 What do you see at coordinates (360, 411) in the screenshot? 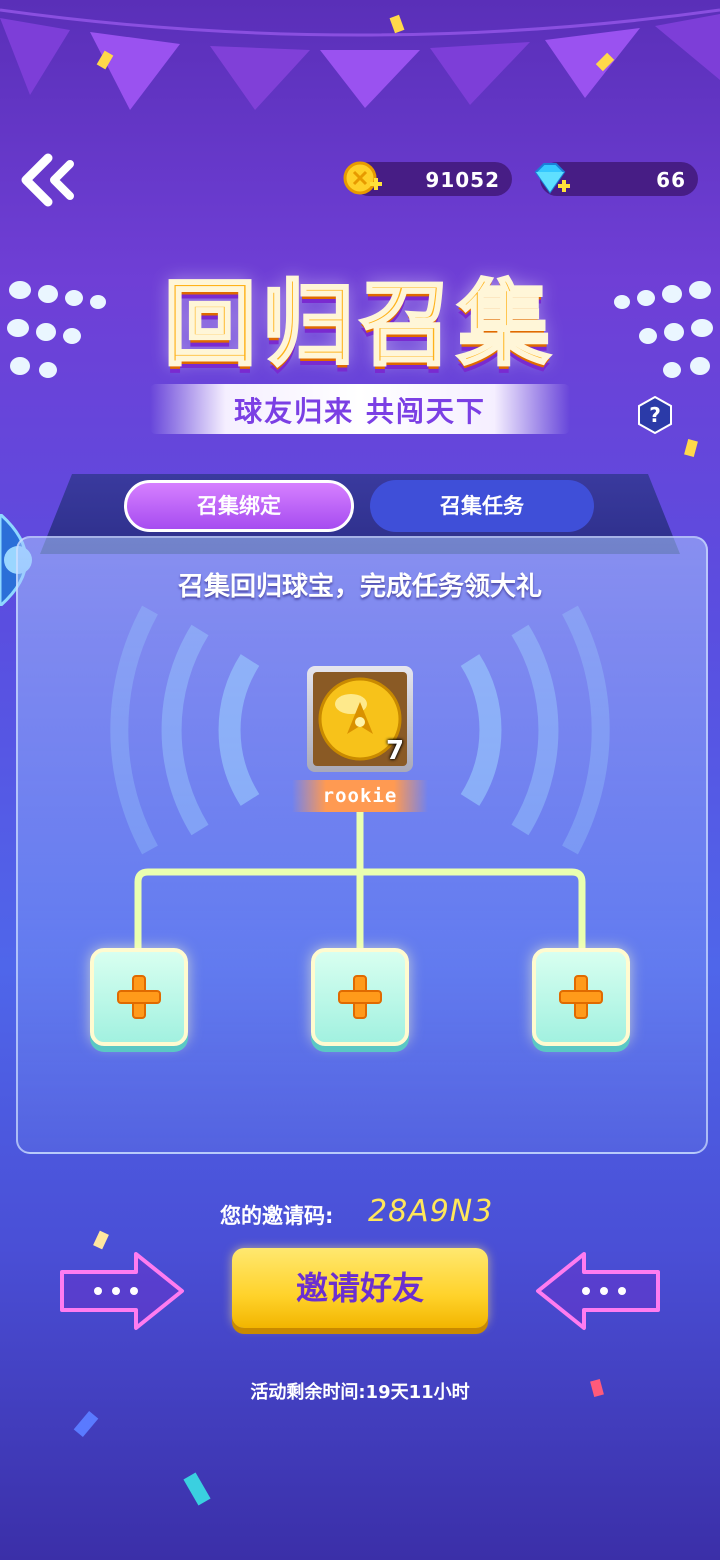
I see `event-subtitle: 球友归来 共闯天下` at bounding box center [360, 411].